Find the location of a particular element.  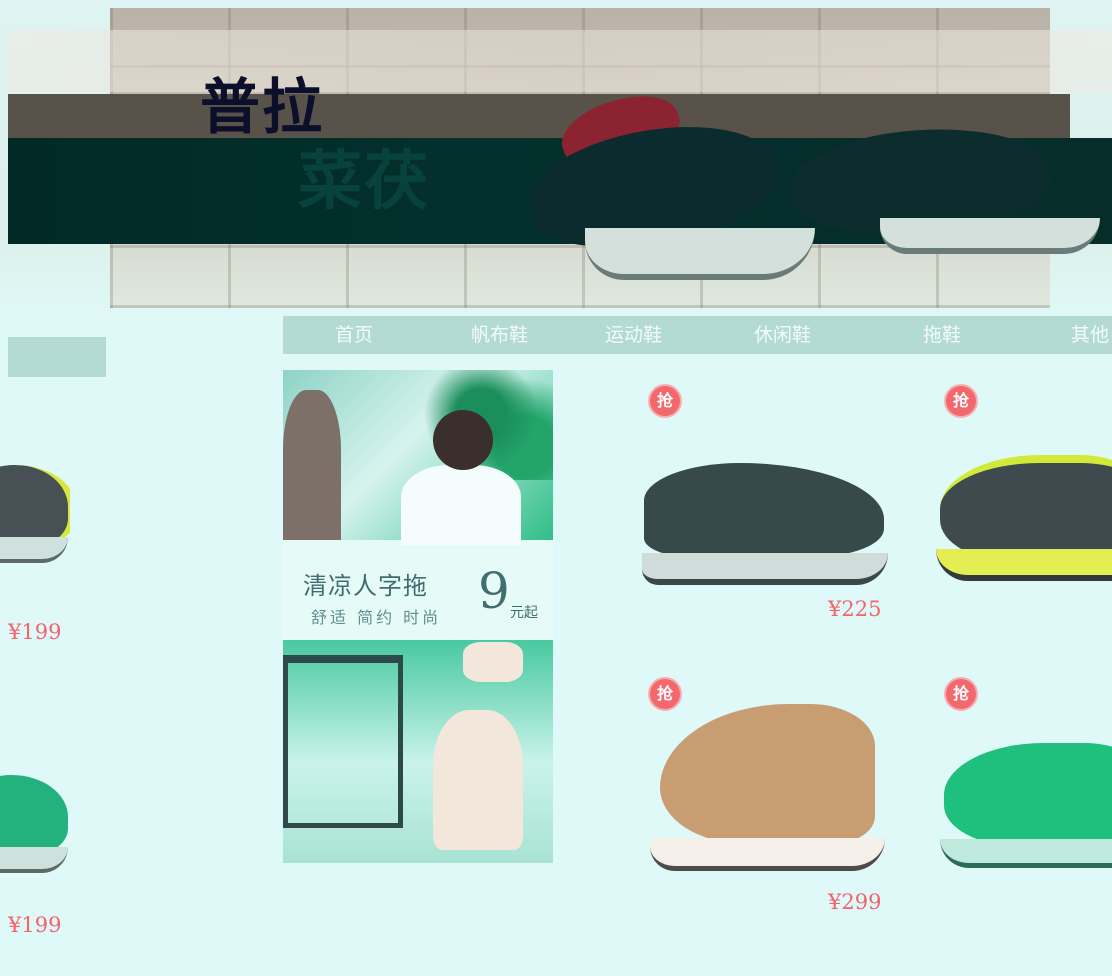

banner-light-strip is located at coordinates (560, 61).